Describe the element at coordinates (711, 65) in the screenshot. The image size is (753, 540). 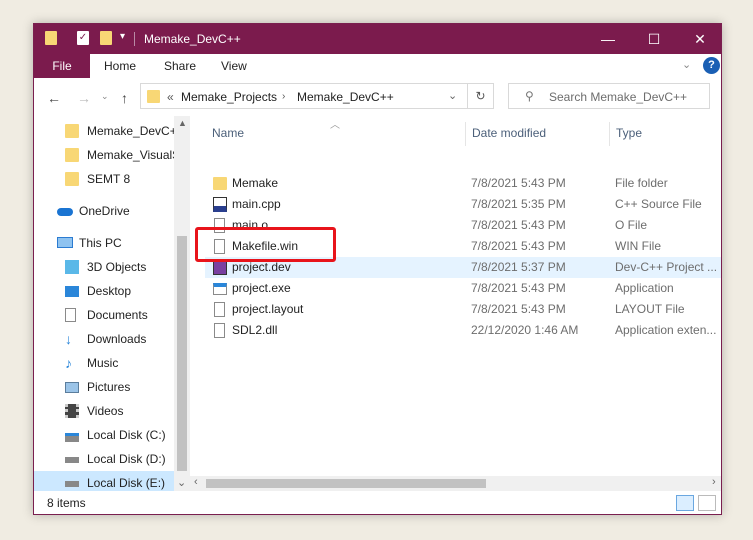
I see `help-icon: ?` at that location.